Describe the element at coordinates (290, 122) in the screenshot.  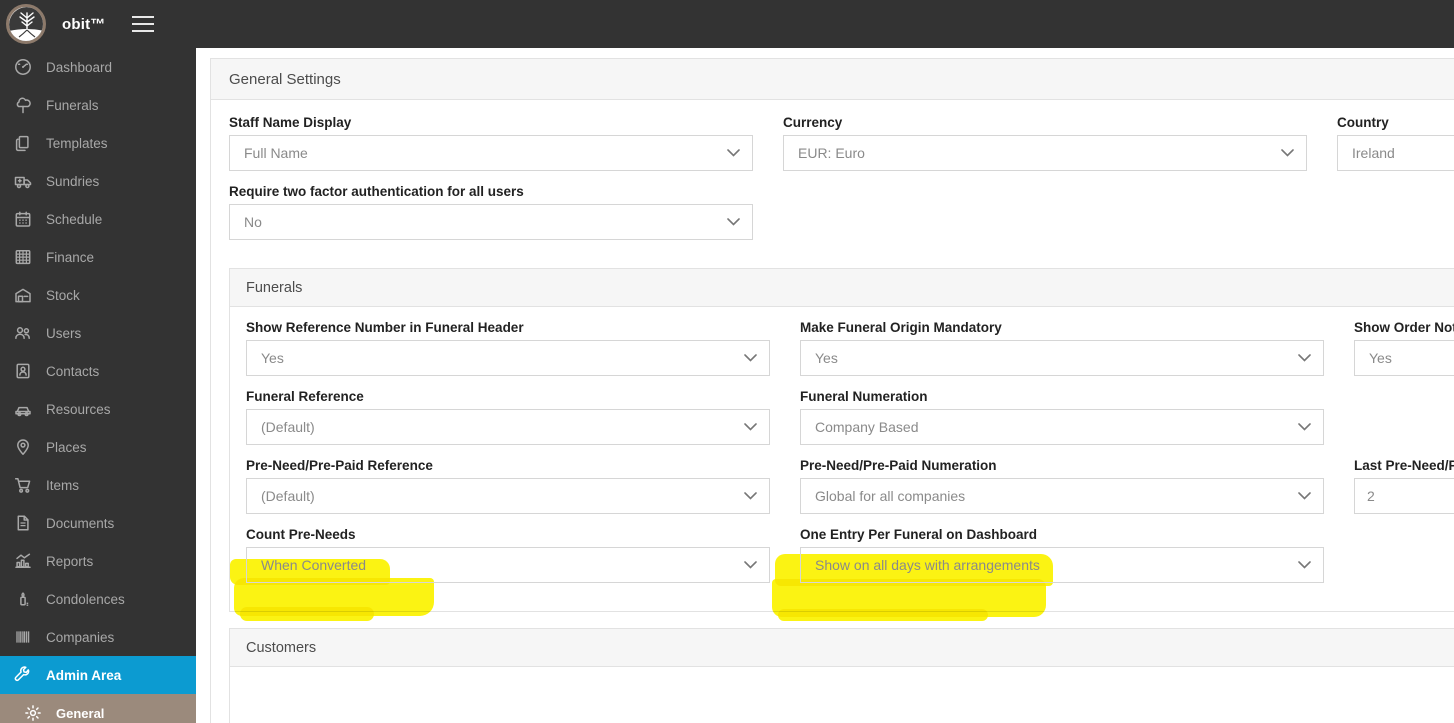
I see `field-label: Staff Name Display` at that location.